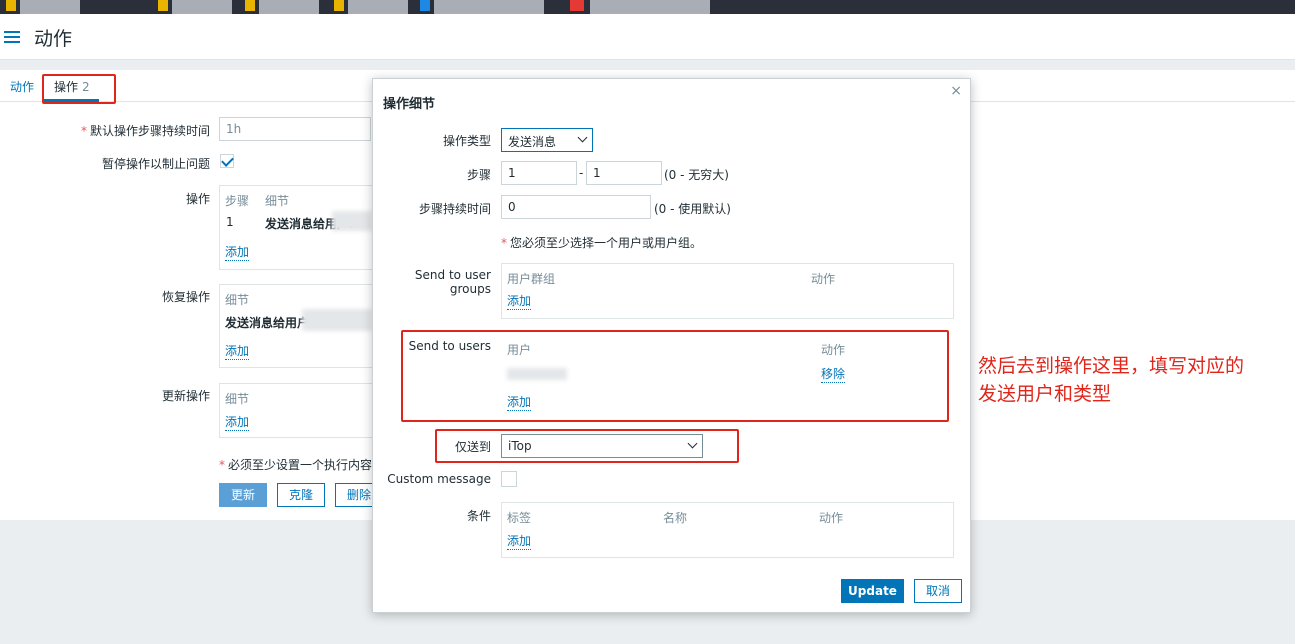  I want to click on pause-checkbox, so click(227, 161).